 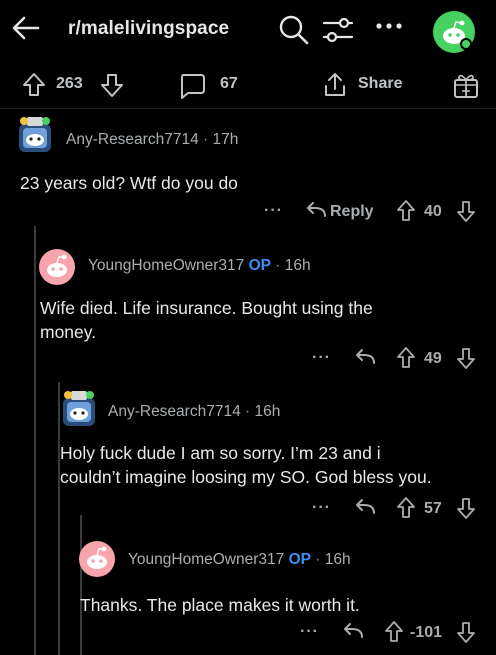 I want to click on post-action-bar: 263 67 Share, so click(x=248, y=86).